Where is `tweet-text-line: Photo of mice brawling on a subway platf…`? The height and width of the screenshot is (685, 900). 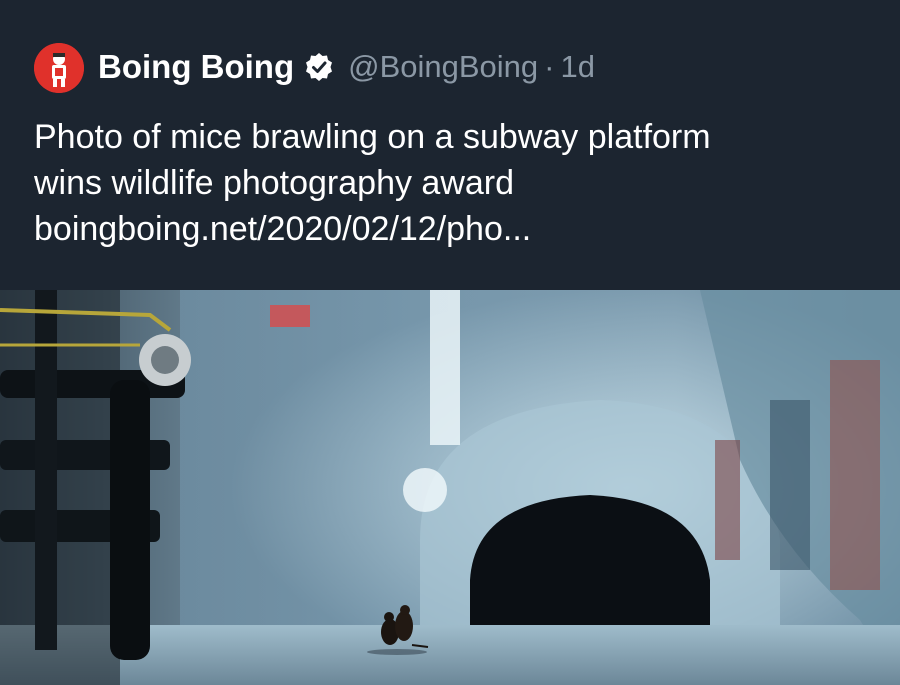 tweet-text-line: Photo of mice brawling on a subway platf… is located at coordinates (372, 137).